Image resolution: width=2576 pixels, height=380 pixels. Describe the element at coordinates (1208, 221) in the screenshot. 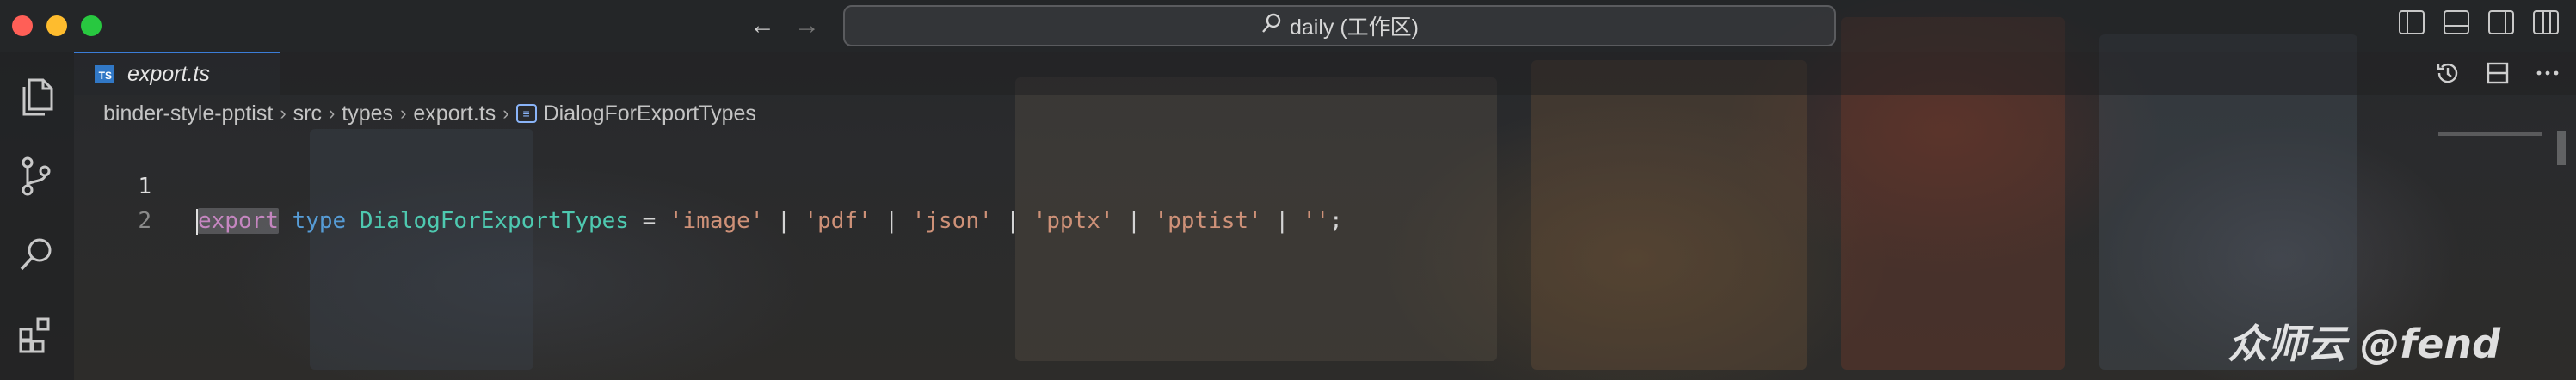

I see `string-literal: 'pptist'` at that location.